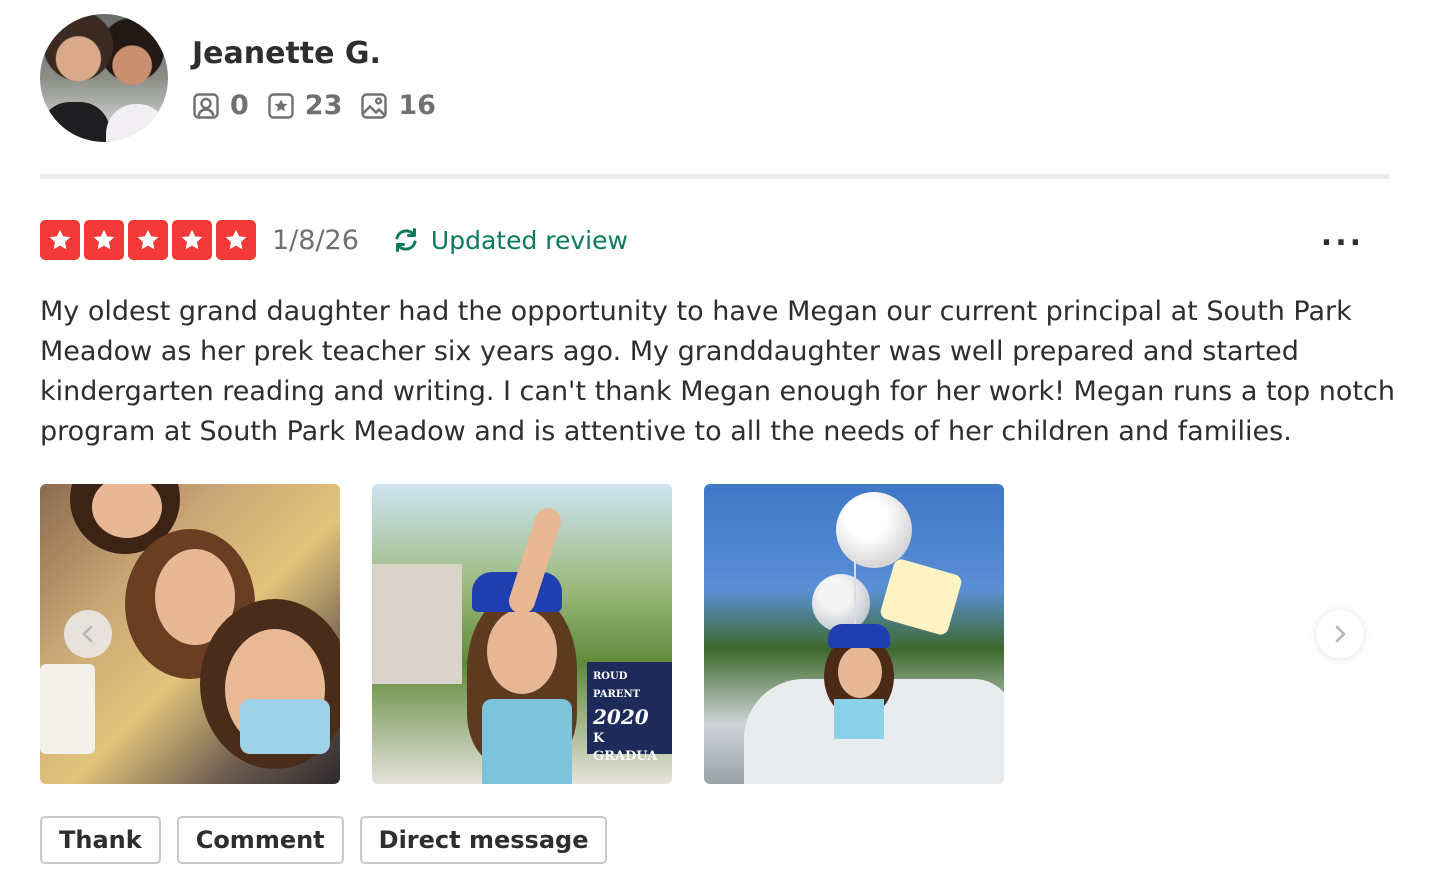 The width and height of the screenshot is (1440, 896). I want to click on chevron-right-icon, so click(1340, 634).